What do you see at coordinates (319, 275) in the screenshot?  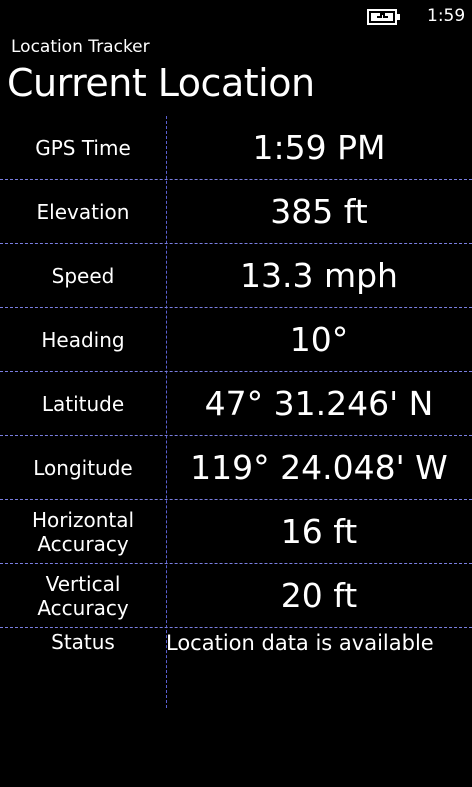 I see `speed-value: 13.3 mph` at bounding box center [319, 275].